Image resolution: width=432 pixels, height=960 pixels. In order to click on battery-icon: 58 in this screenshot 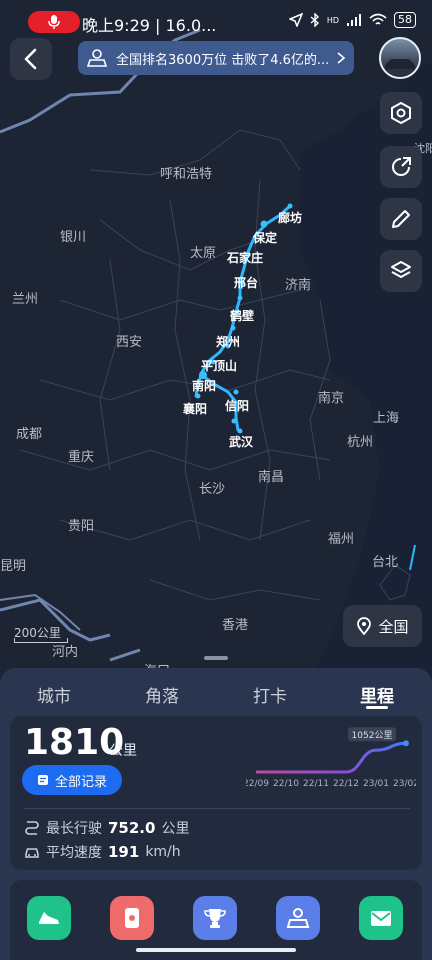, I will do `click(405, 20)`.